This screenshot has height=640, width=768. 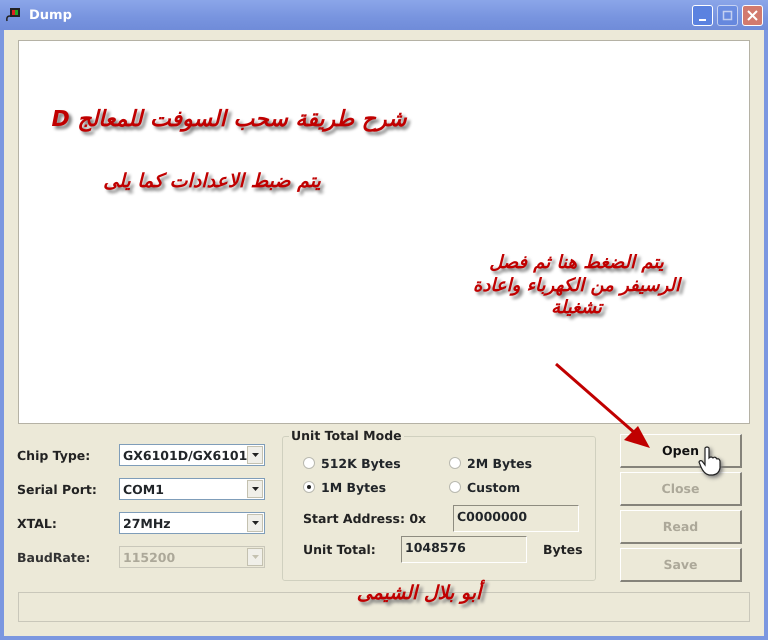 I want to click on close-button, so click(x=752, y=15).